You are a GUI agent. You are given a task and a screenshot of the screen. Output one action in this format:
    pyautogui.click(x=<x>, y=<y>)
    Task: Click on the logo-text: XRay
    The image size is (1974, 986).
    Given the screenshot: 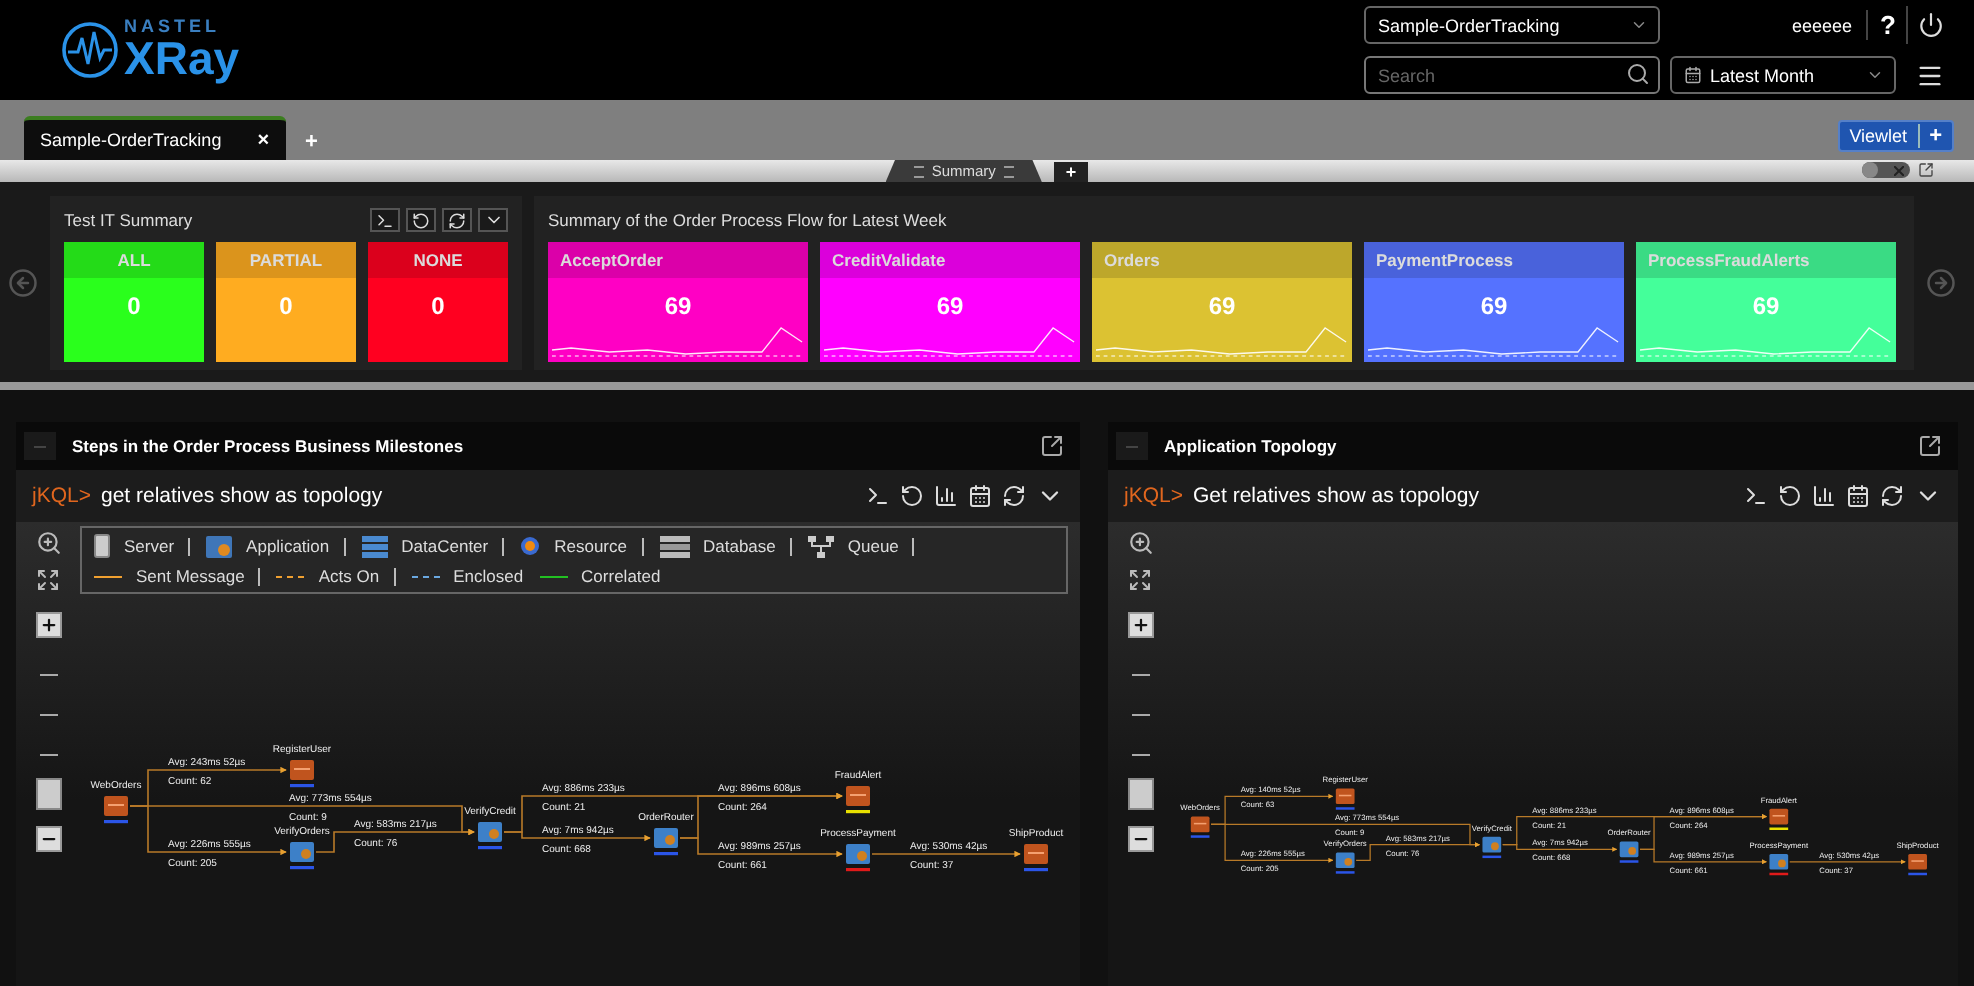 What is the action you would take?
    pyautogui.click(x=182, y=59)
    